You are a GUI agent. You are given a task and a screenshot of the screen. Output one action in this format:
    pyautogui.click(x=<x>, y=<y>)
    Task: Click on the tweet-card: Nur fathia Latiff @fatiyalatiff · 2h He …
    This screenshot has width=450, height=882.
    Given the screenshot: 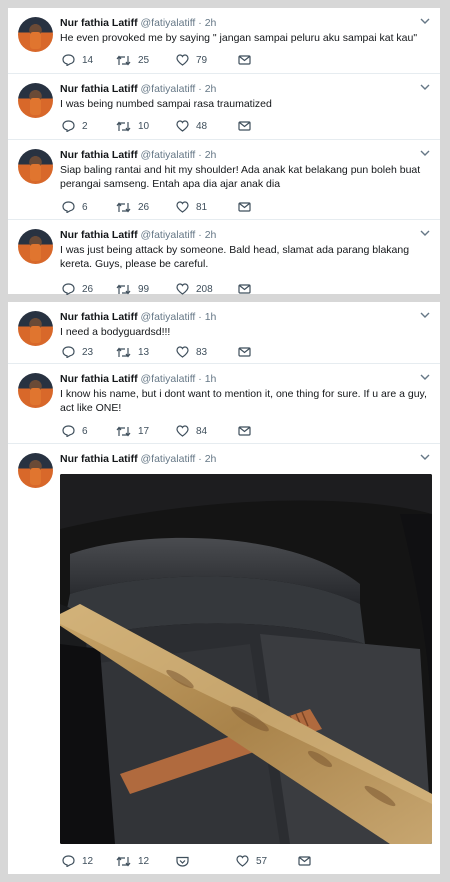 What is the action you would take?
    pyautogui.click(x=224, y=41)
    